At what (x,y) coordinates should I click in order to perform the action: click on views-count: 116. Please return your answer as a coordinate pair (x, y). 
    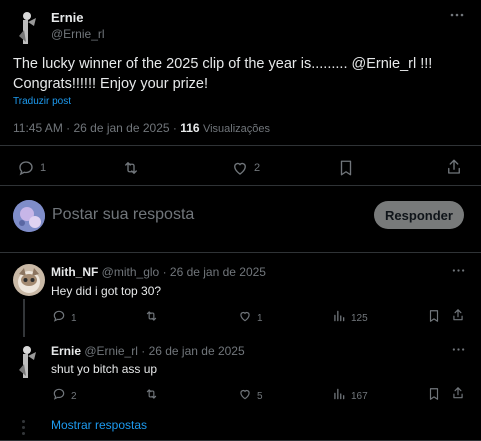
    Looking at the image, I should click on (190, 128).